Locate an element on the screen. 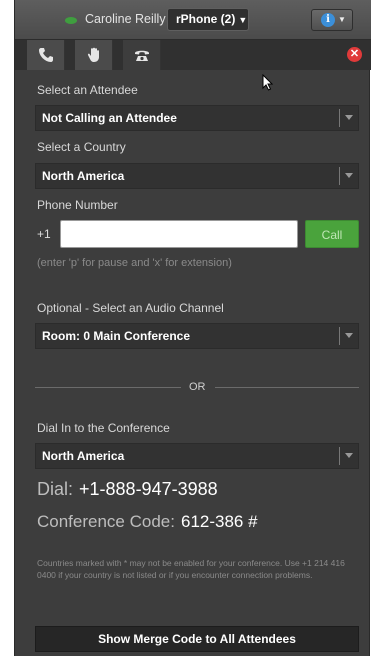  dial-in-label: Dial In to the Conference is located at coordinates (103, 428).